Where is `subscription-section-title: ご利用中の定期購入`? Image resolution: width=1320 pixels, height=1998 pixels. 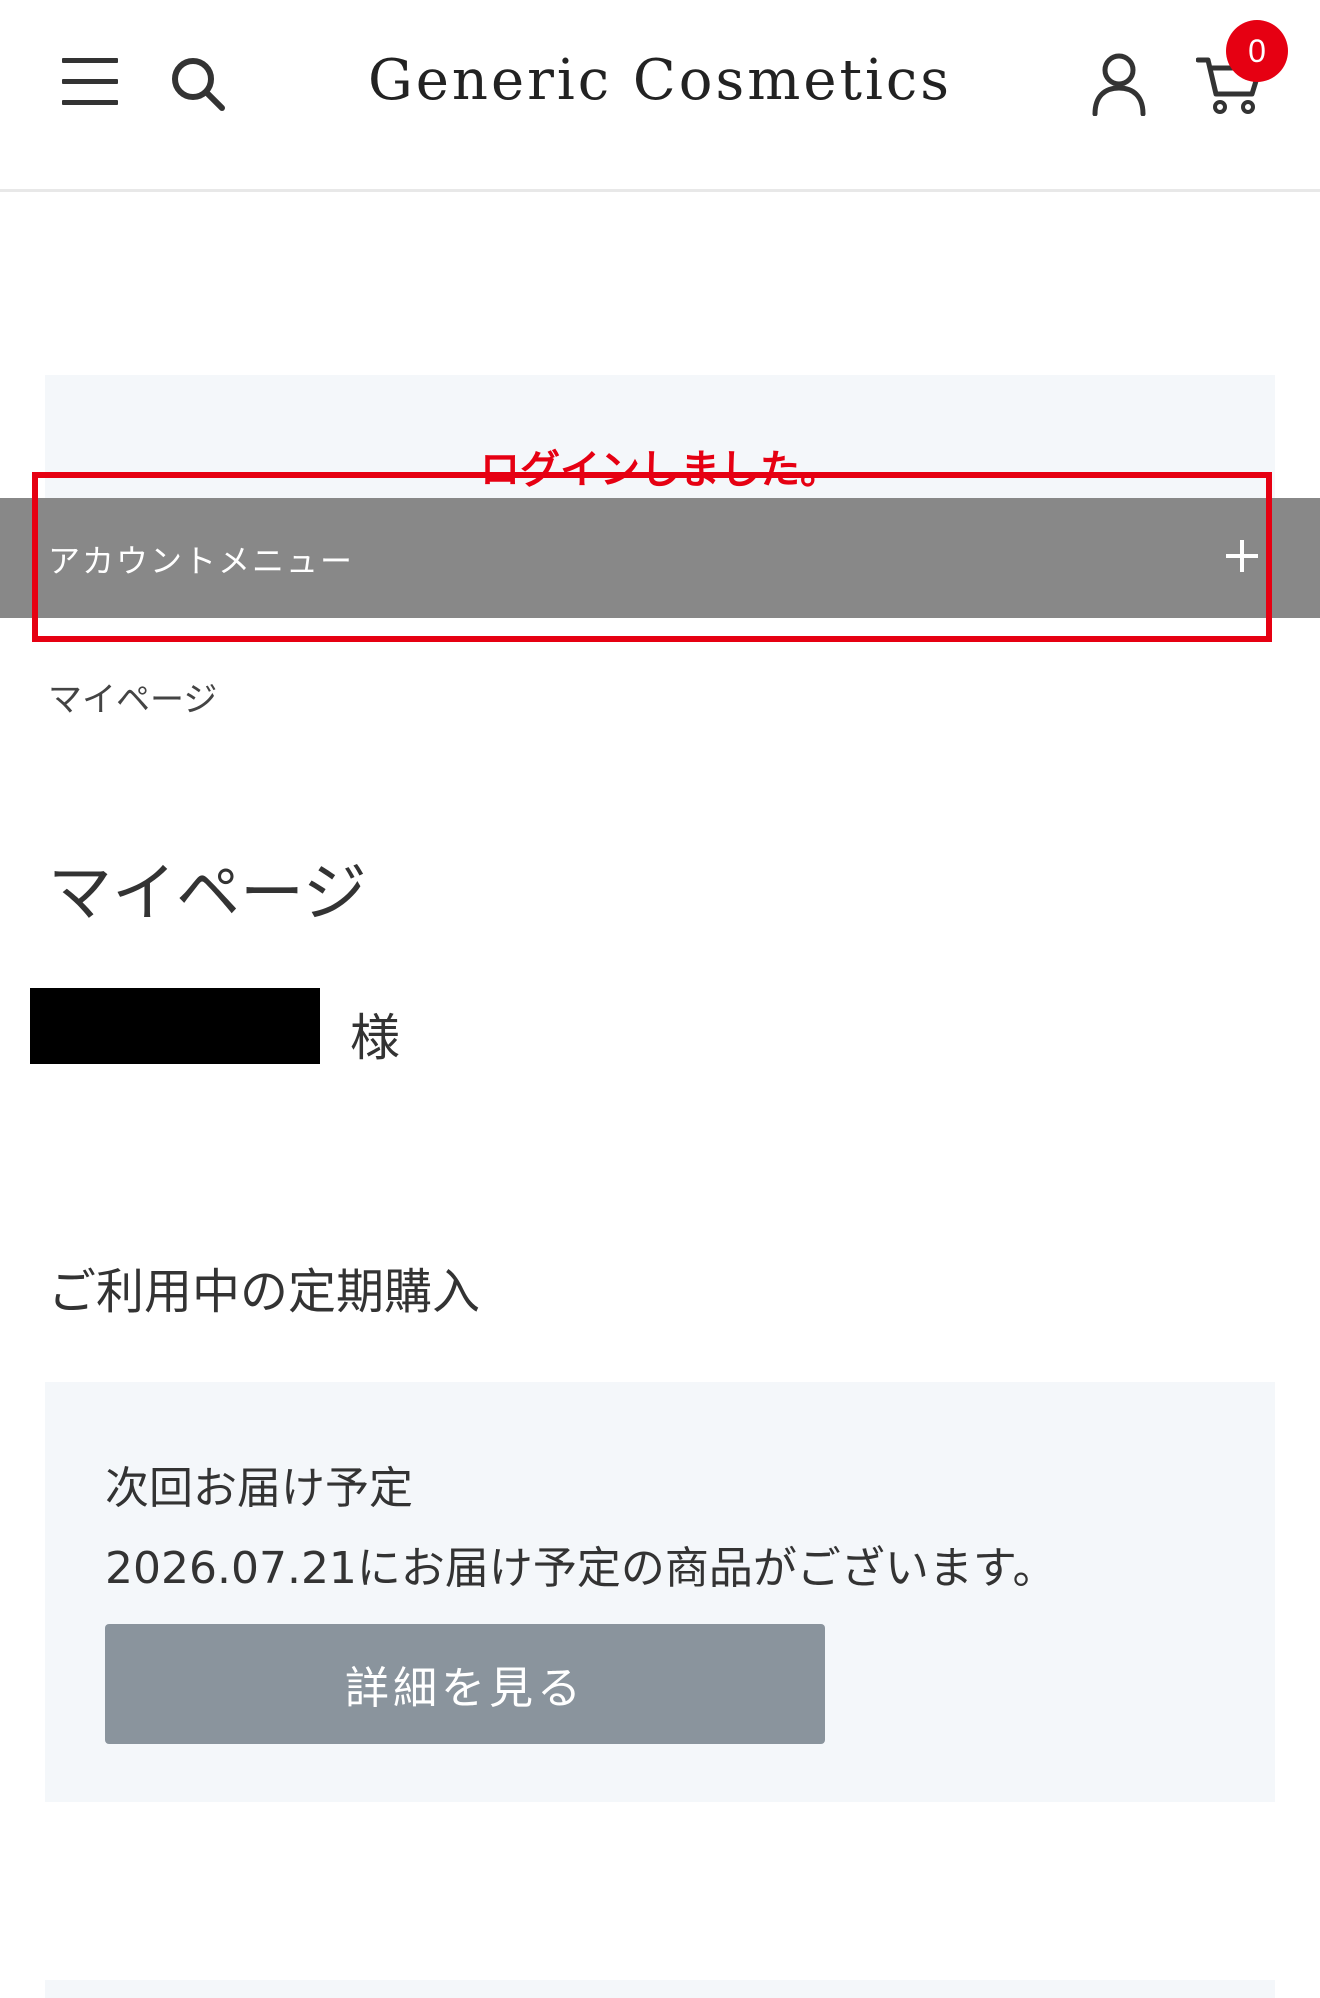 subscription-section-title: ご利用中の定期購入 is located at coordinates (264, 1292).